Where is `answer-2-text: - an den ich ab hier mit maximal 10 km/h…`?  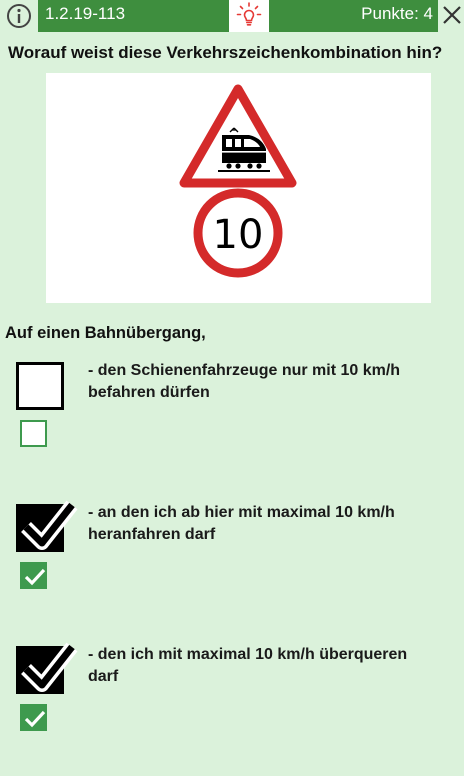
answer-2-text: - an den ich ab hier mit maximal 10 km/h… is located at coordinates (241, 523).